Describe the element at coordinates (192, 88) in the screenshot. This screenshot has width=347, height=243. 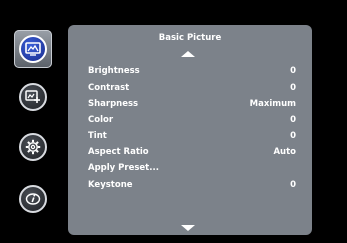
I see `menu-item-contrast: Contrast 0` at that location.